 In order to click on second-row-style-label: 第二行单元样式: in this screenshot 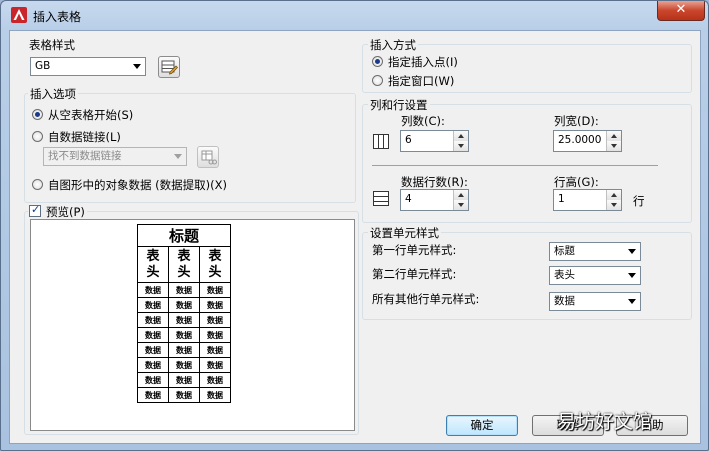, I will do `click(414, 274)`.